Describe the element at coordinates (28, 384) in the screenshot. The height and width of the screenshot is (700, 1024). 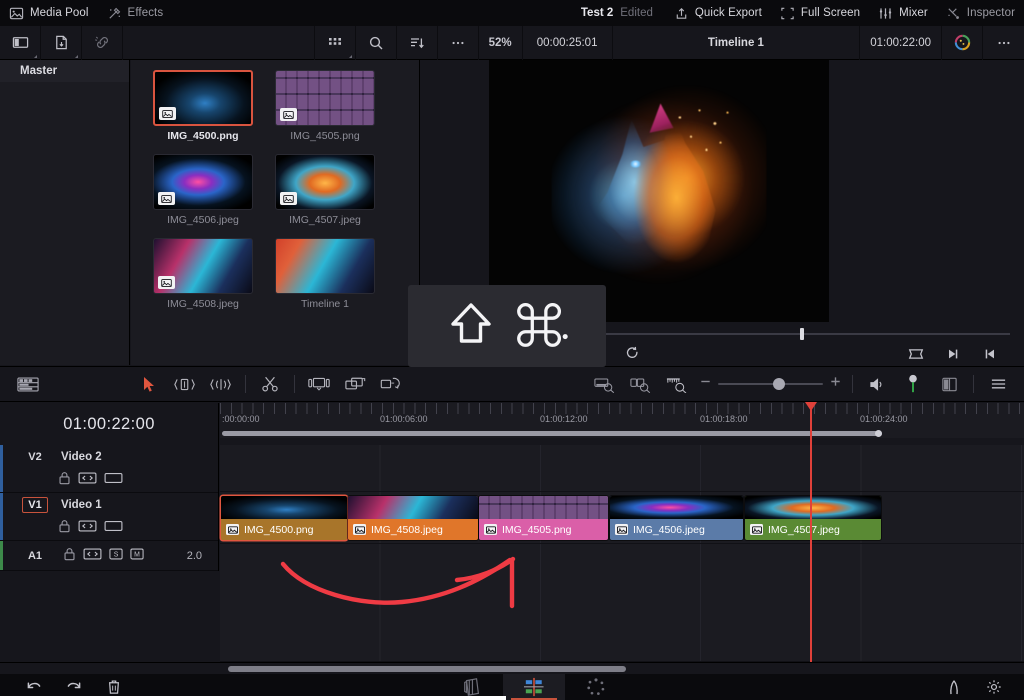
I see `timeline-view-icon` at that location.